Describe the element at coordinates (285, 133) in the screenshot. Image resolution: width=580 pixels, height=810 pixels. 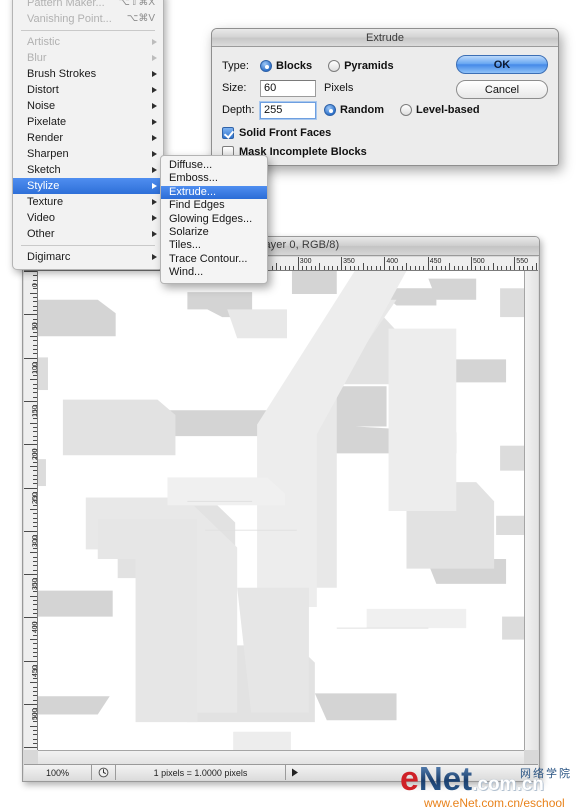
I see `solid-front-faces-label: Solid Front Faces` at that location.